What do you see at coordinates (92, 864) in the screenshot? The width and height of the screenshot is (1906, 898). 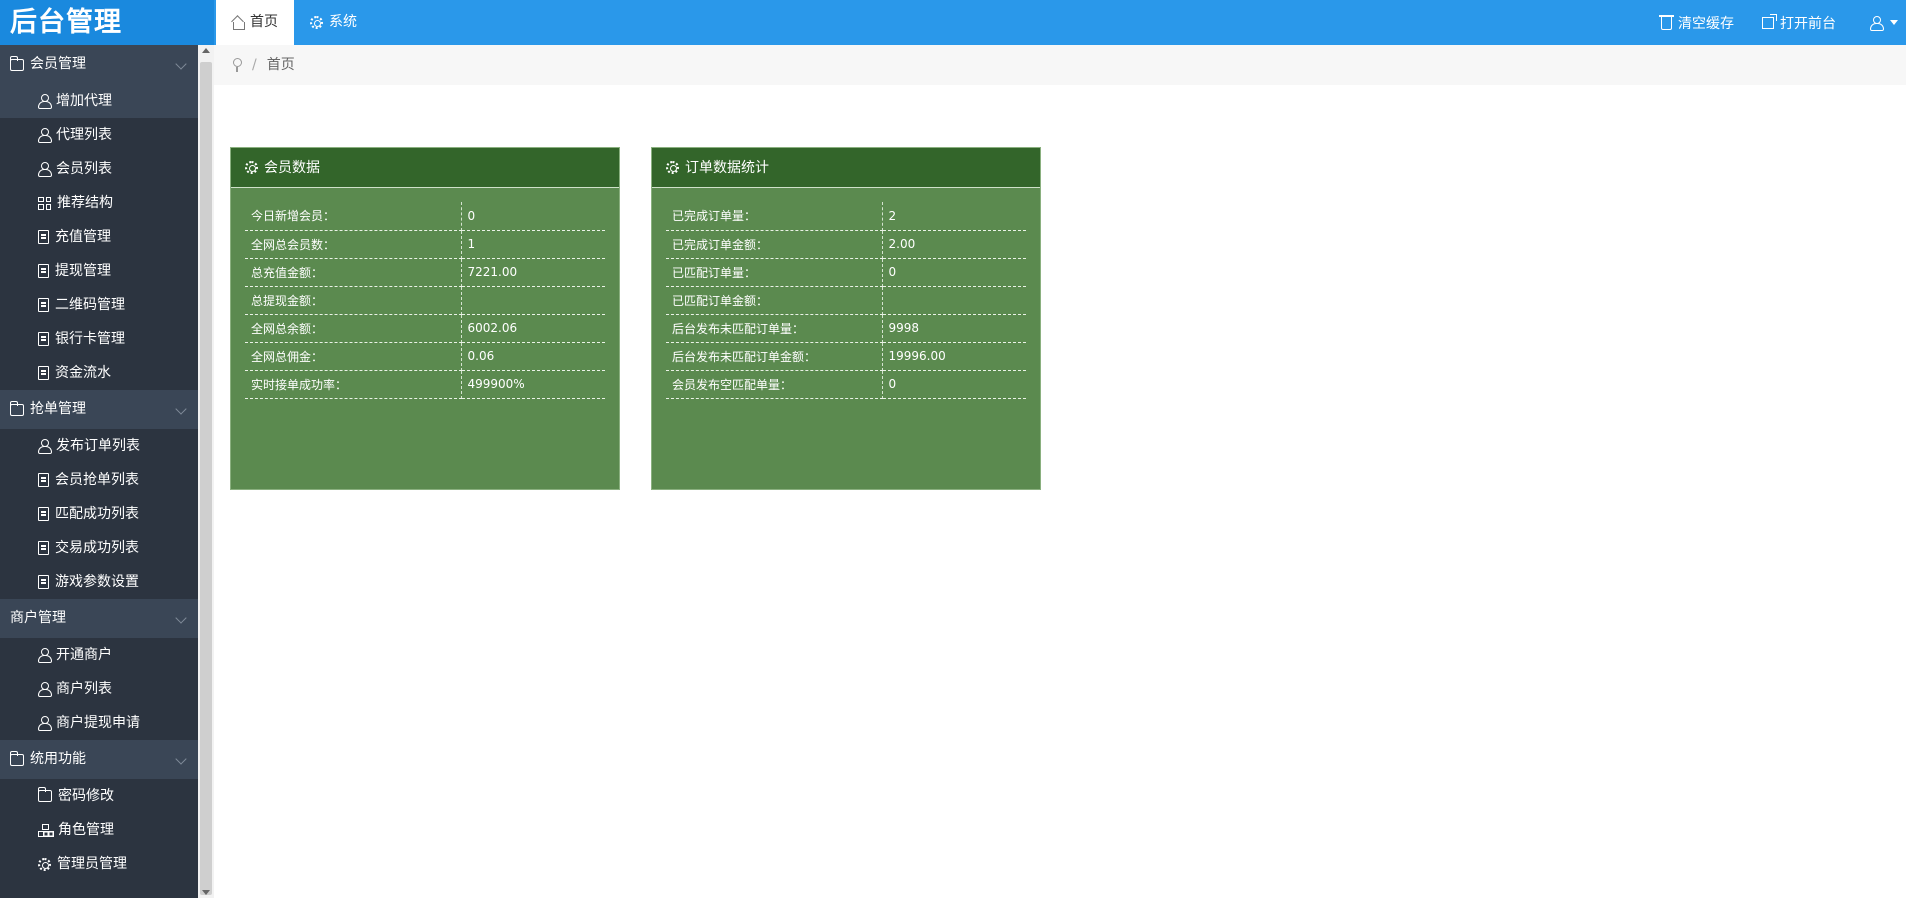 I see `sidebar-item-label: 管理员管理` at bounding box center [92, 864].